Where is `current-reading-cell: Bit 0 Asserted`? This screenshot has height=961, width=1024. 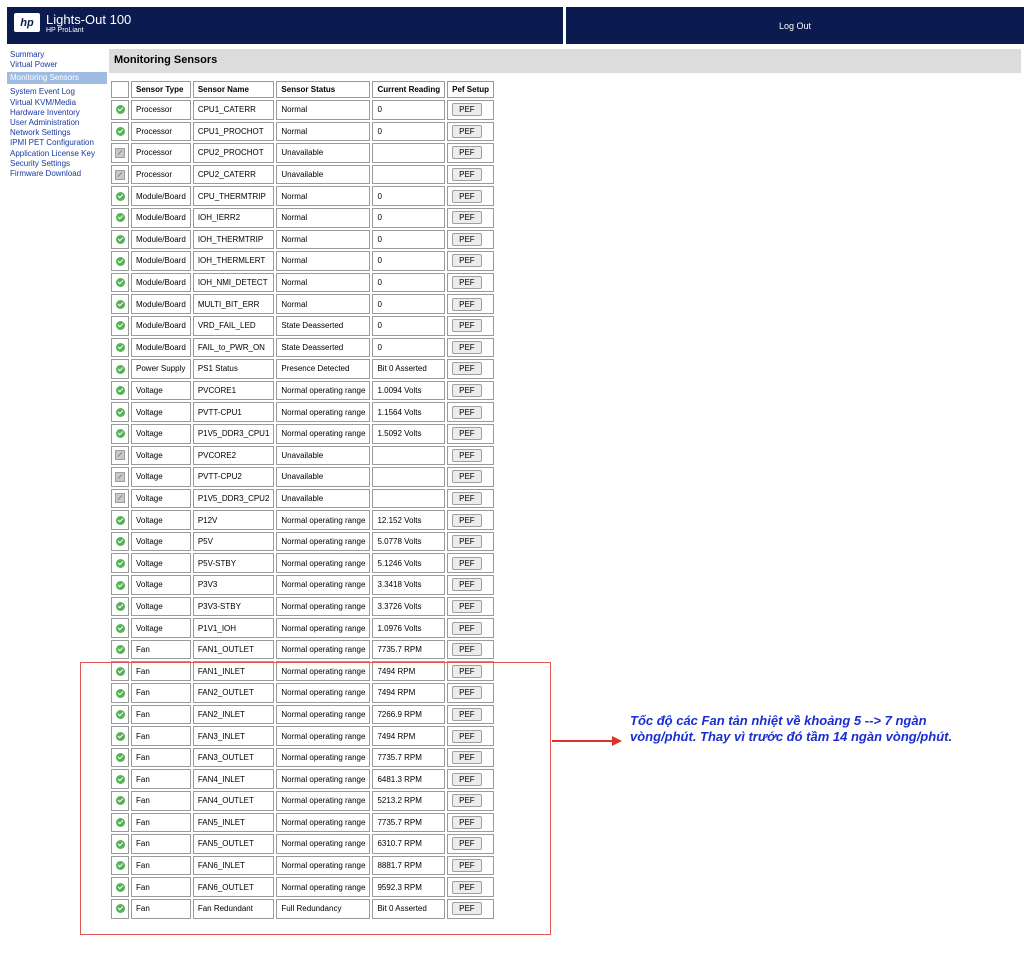
current-reading-cell: Bit 0 Asserted is located at coordinates (409, 369).